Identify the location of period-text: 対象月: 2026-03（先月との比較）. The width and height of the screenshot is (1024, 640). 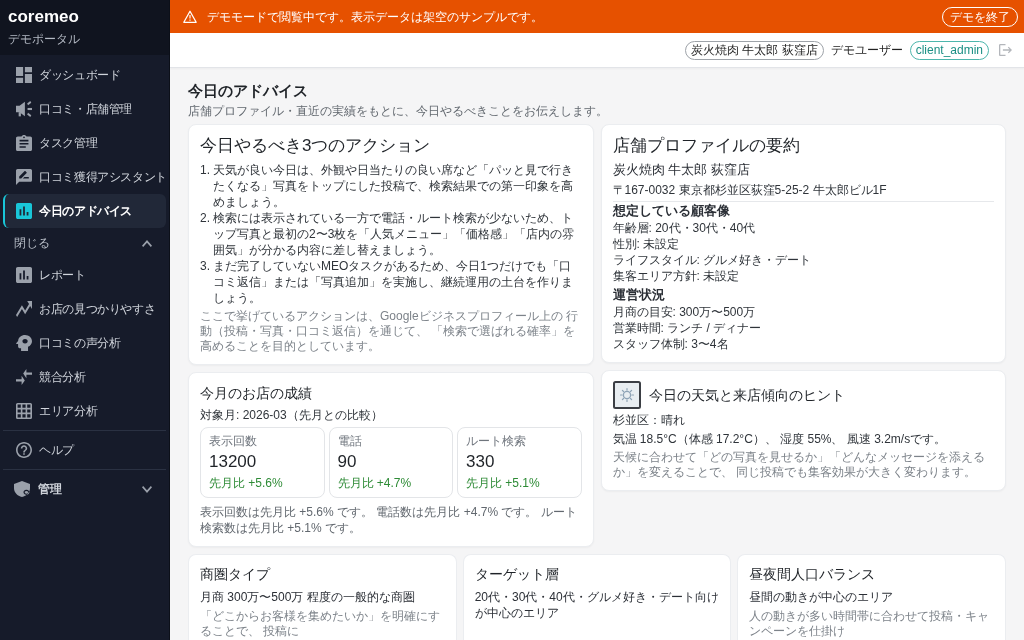
(292, 415).